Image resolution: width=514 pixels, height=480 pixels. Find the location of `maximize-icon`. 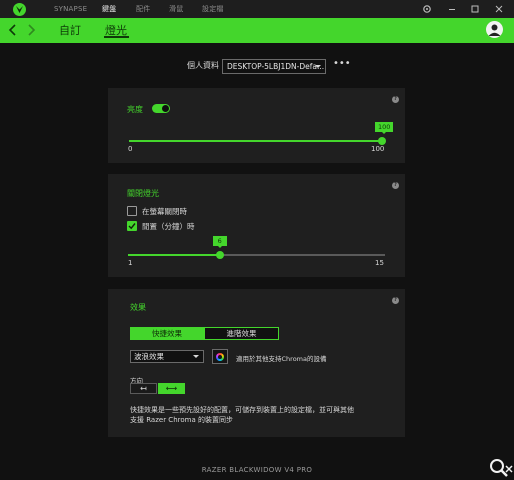

maximize-icon is located at coordinates (475, 9).